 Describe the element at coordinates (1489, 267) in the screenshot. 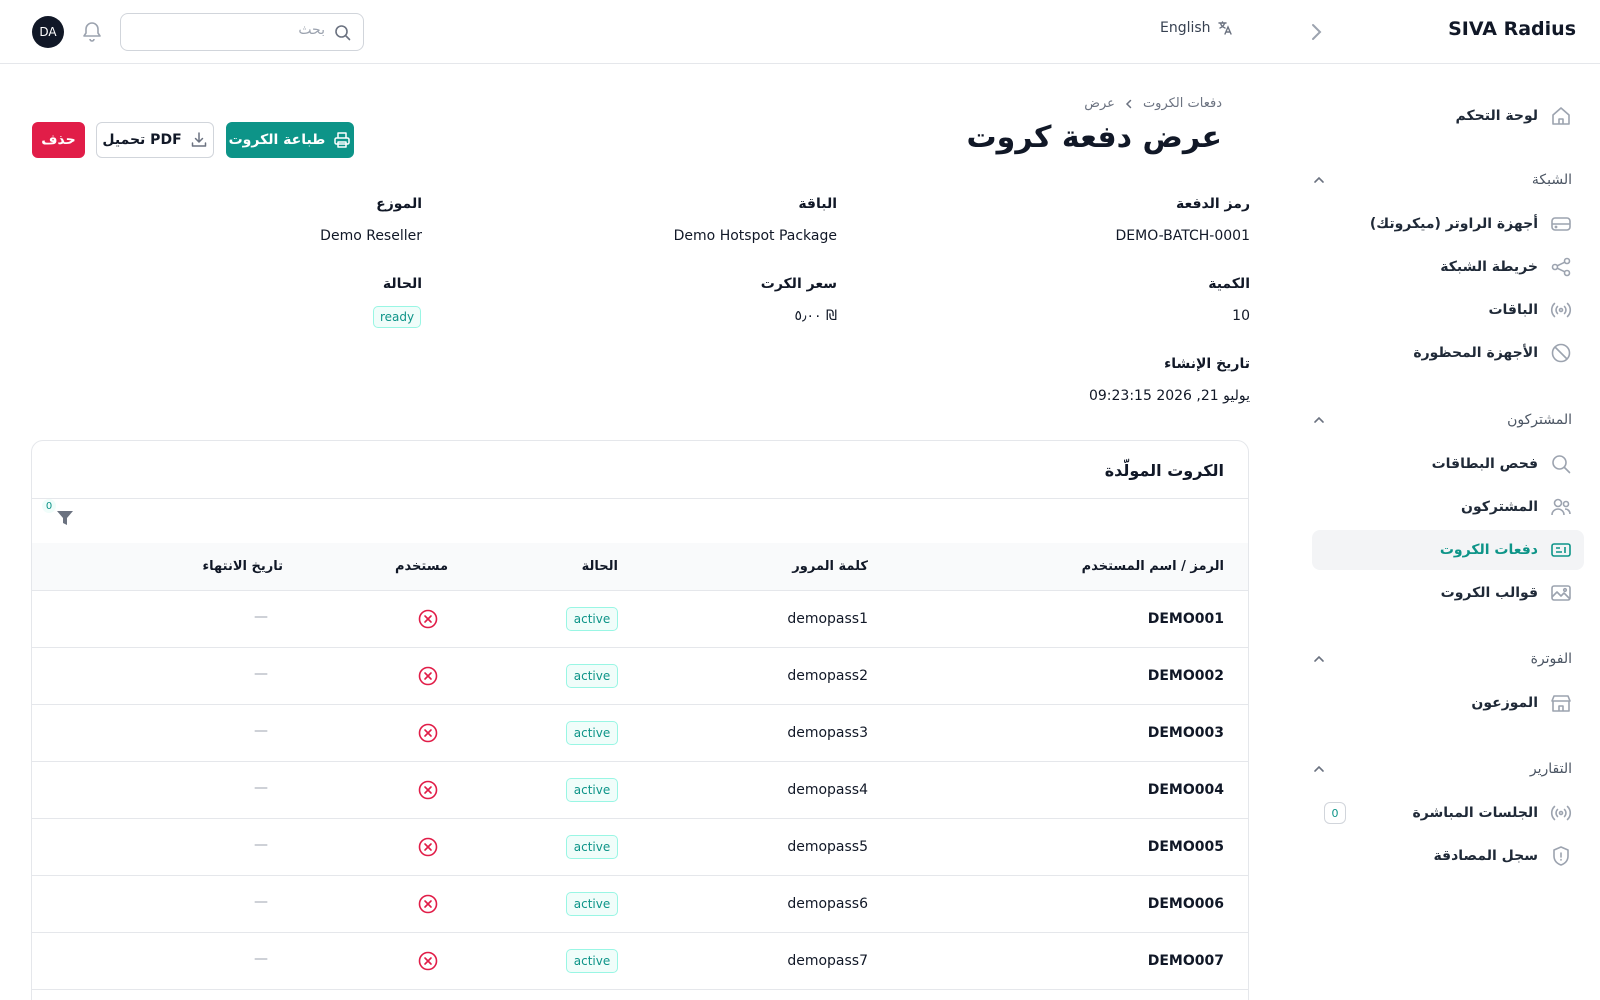

I see `sidebar-item-label: خريطة الشبكة` at that location.